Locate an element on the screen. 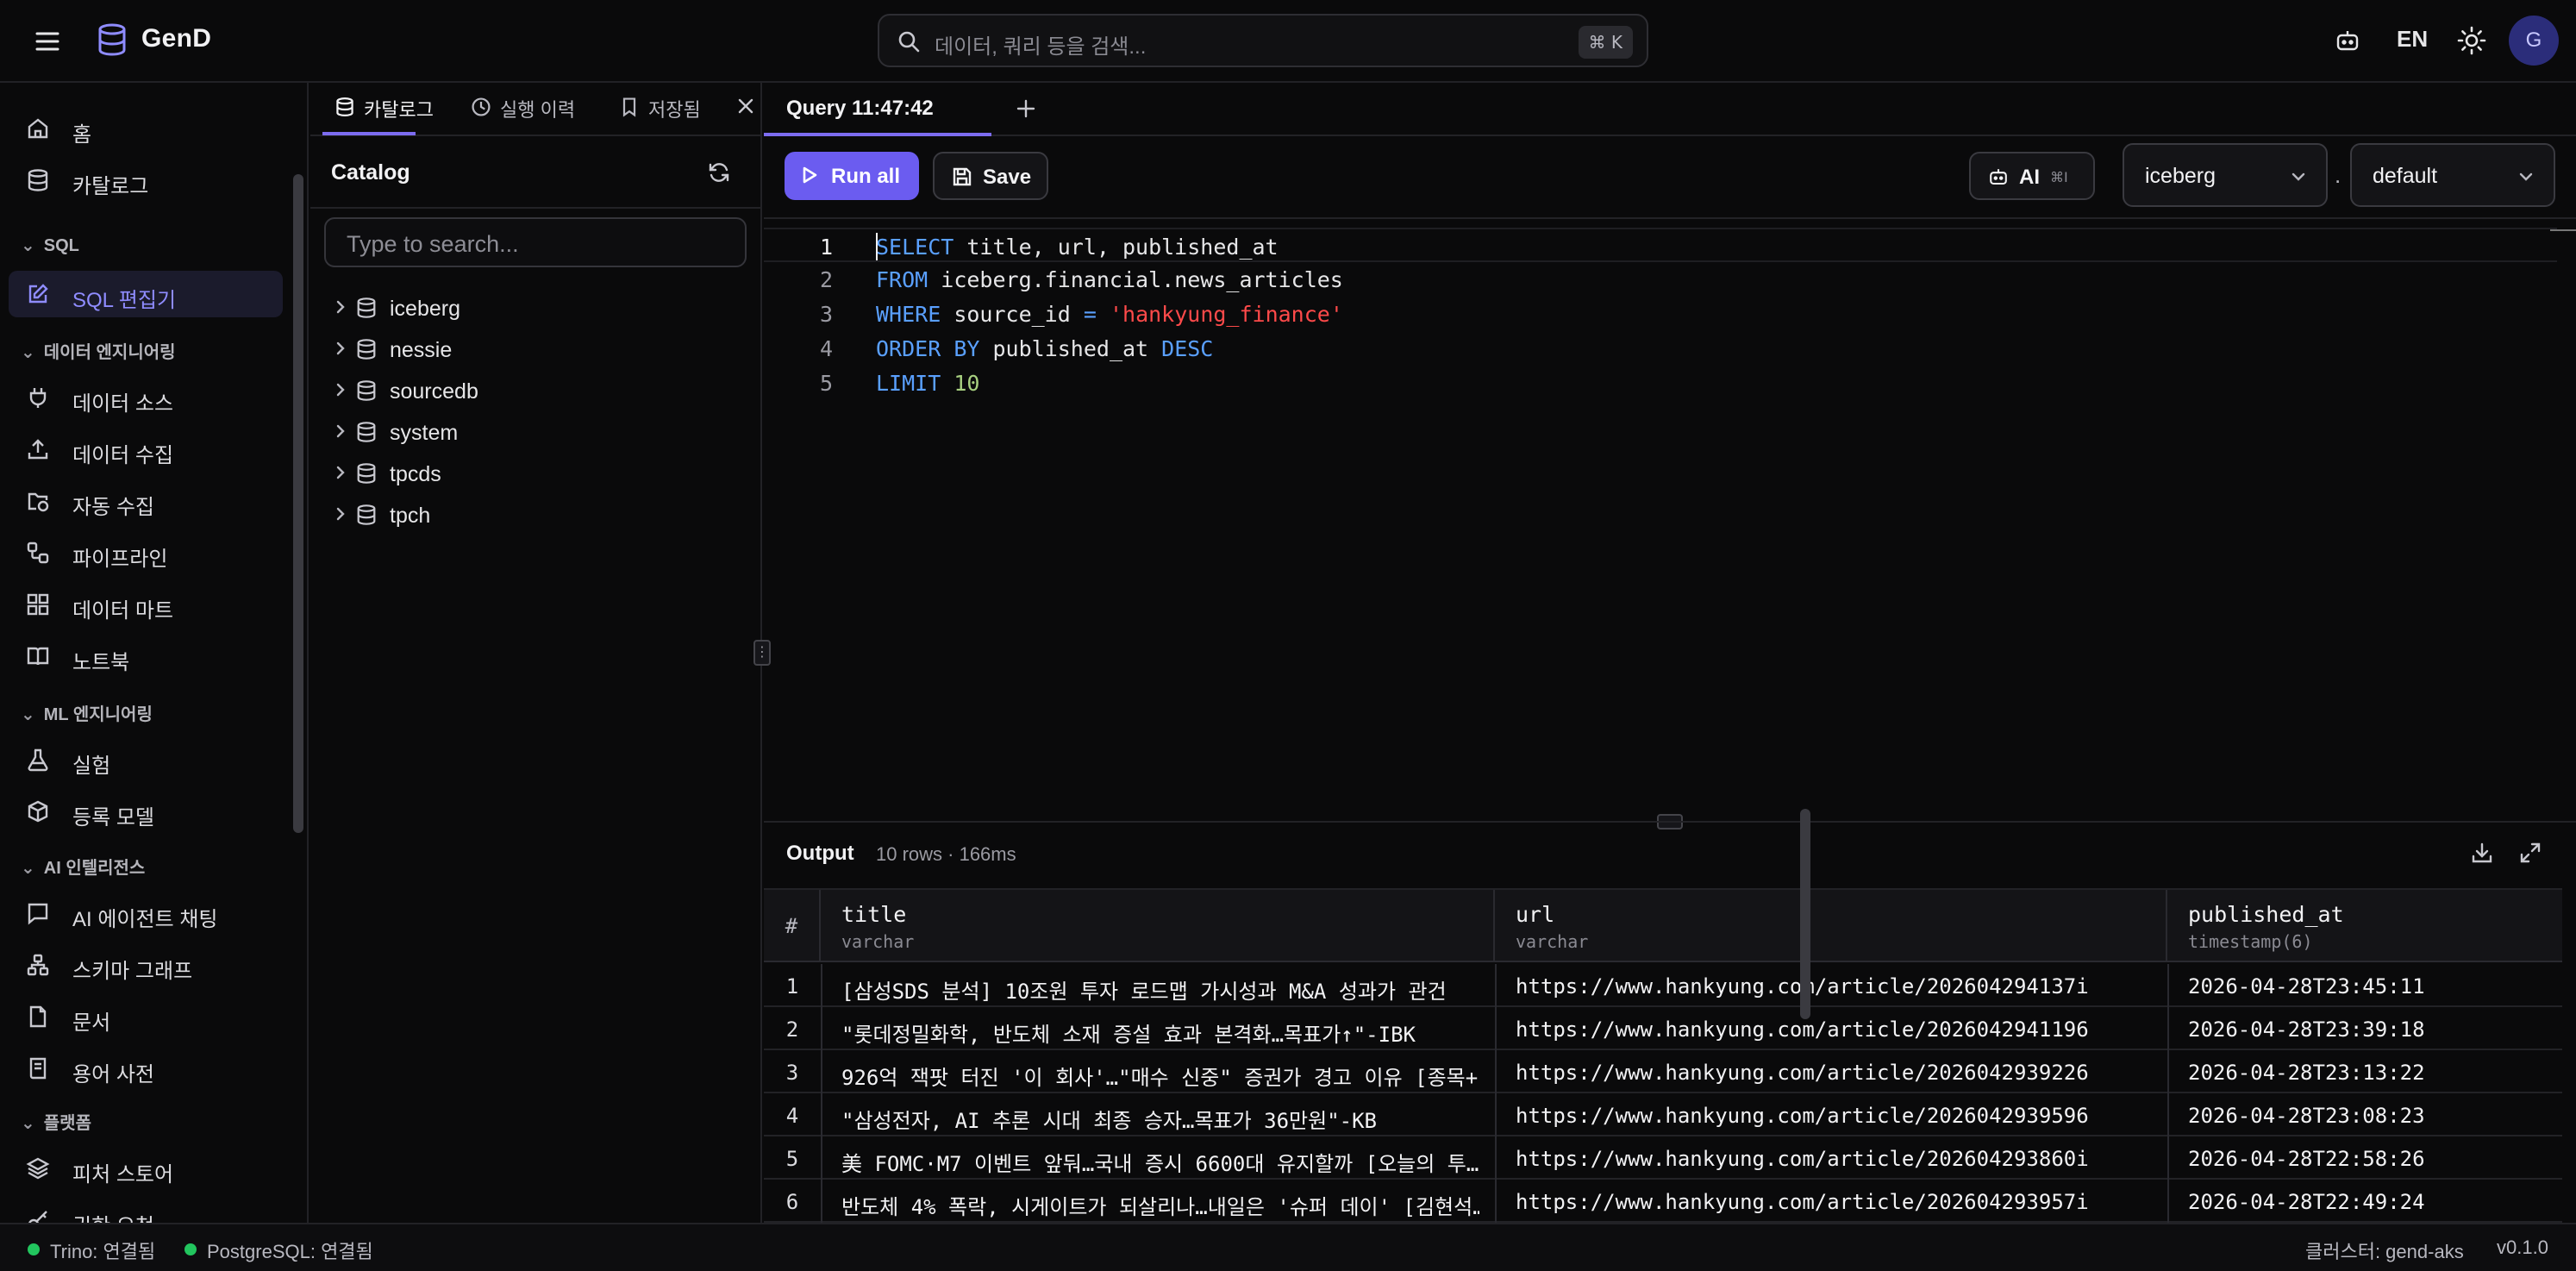 This screenshot has height=1271, width=2576. plug-icon is located at coordinates (38, 397).